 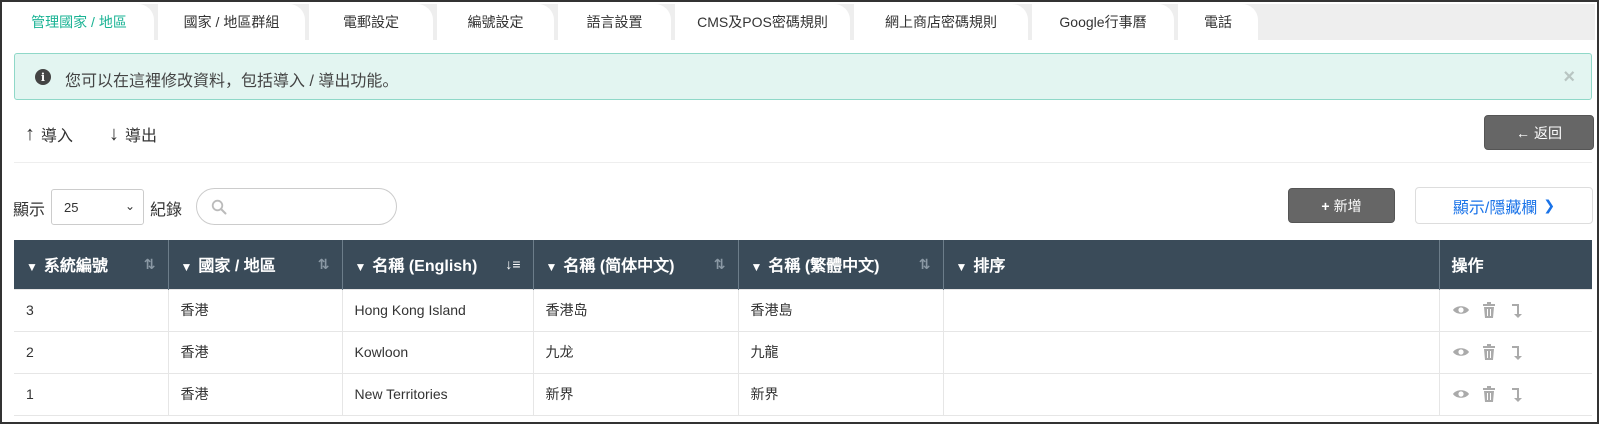 I want to click on add-button: + 新增, so click(x=1341, y=205).